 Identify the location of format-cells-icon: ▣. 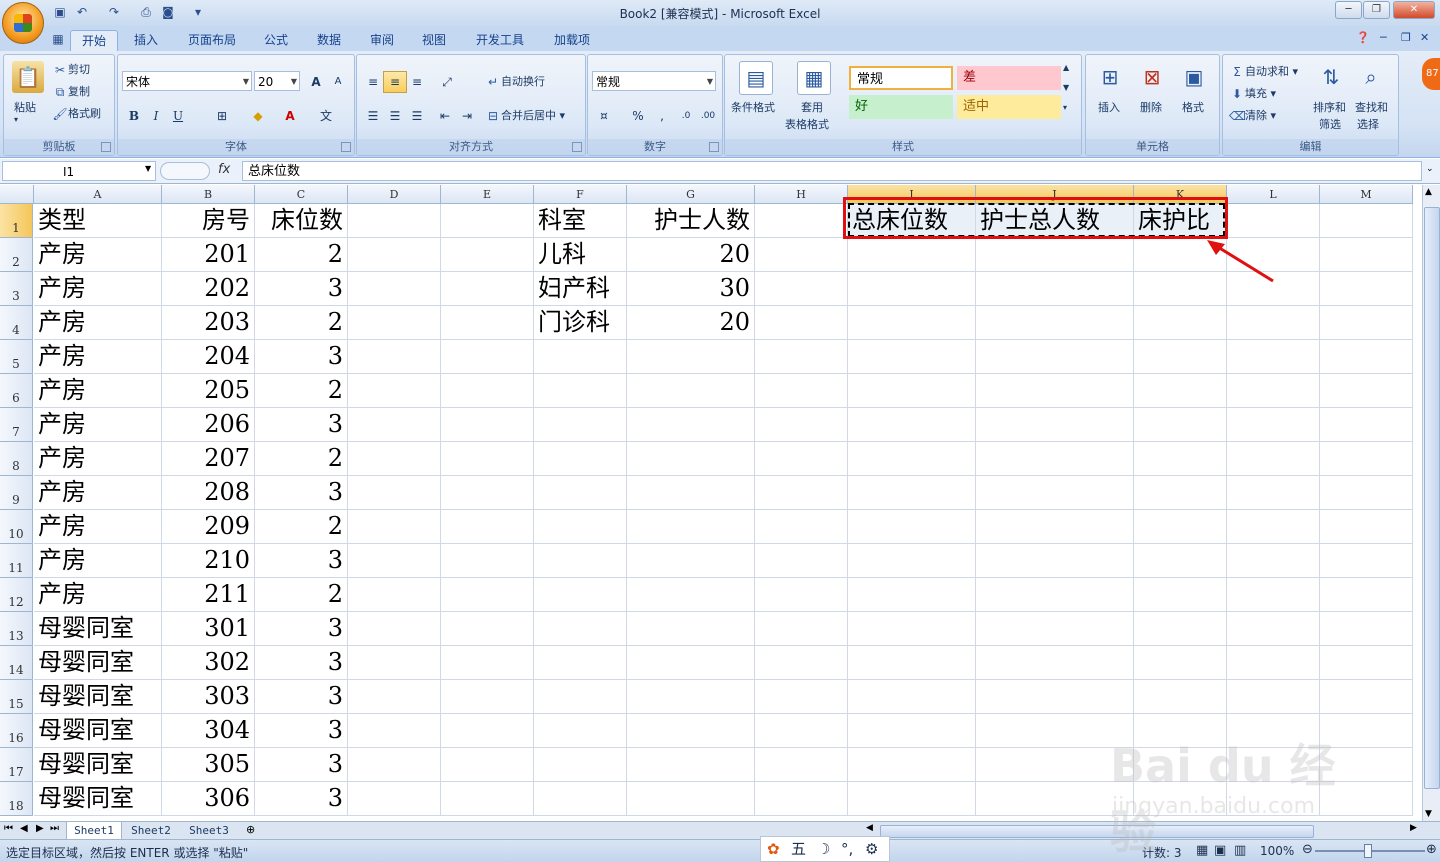
(1194, 77).